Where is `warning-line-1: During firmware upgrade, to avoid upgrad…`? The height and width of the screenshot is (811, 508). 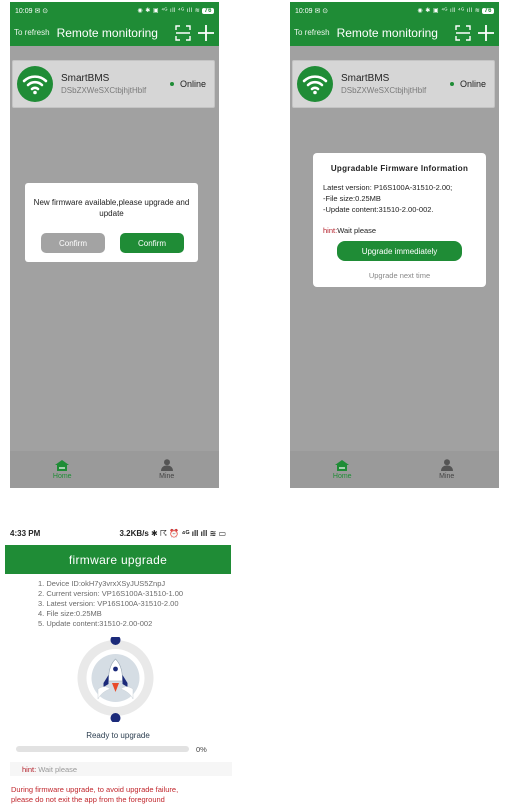 warning-line-1: During firmware upgrade, to avoid upgrad… is located at coordinates (95, 789).